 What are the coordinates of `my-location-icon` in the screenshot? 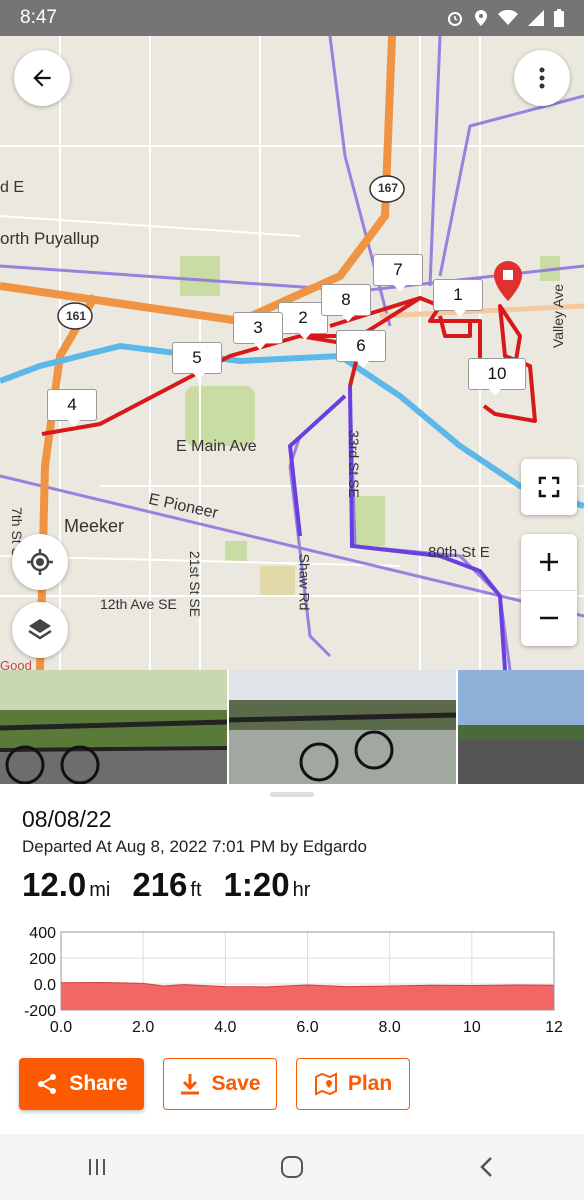 It's located at (40, 562).